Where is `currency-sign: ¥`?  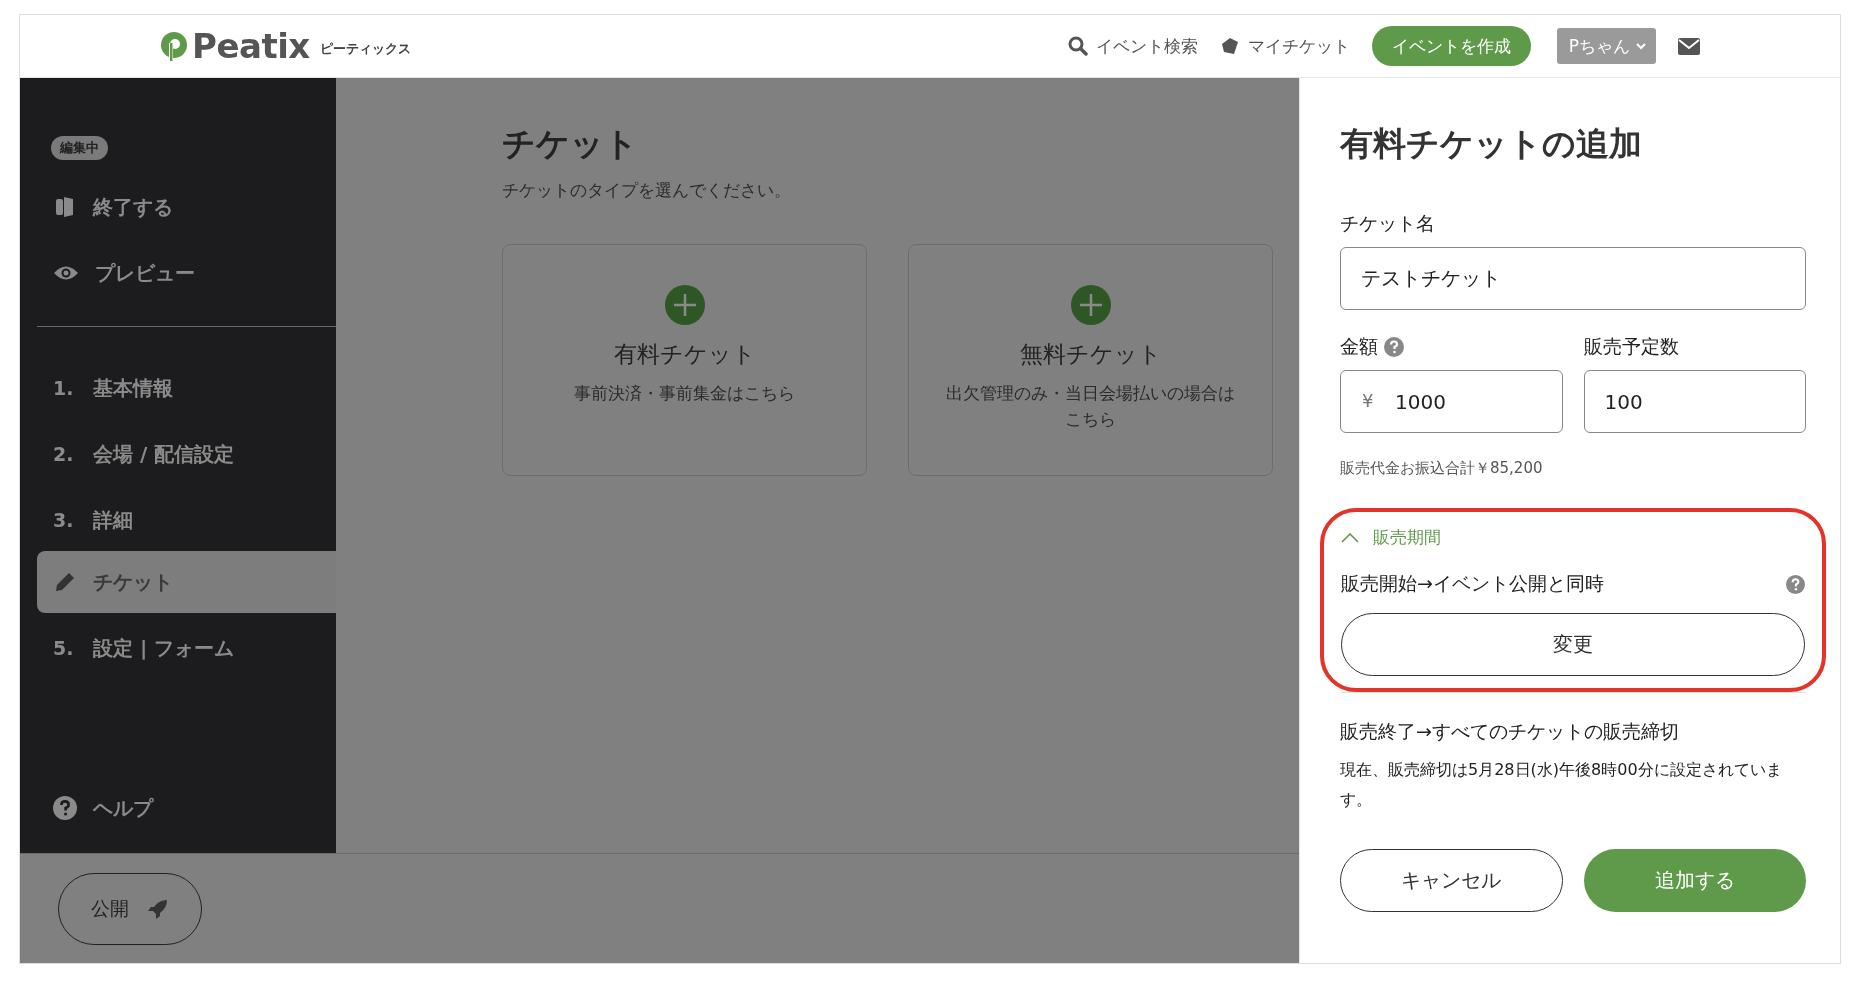
currency-sign: ¥ is located at coordinates (1368, 400).